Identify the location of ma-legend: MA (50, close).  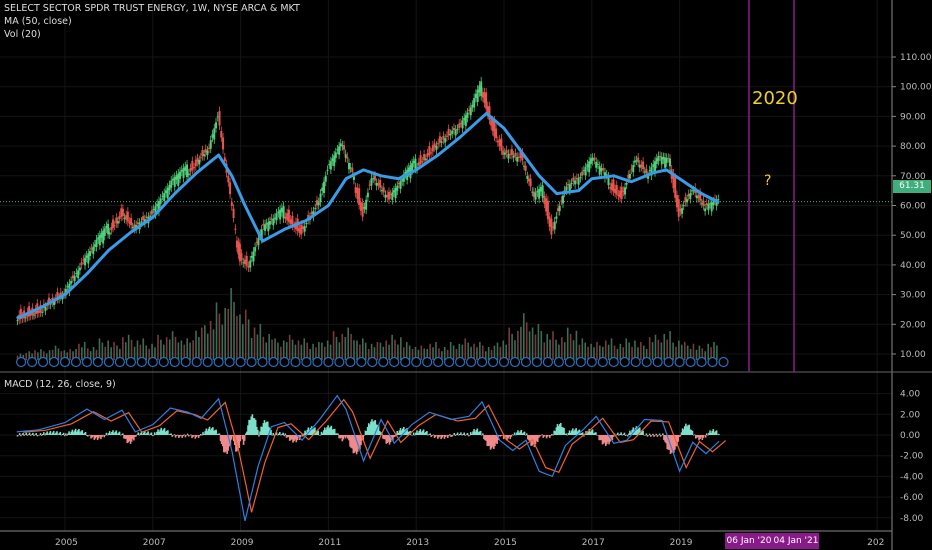
(38, 21).